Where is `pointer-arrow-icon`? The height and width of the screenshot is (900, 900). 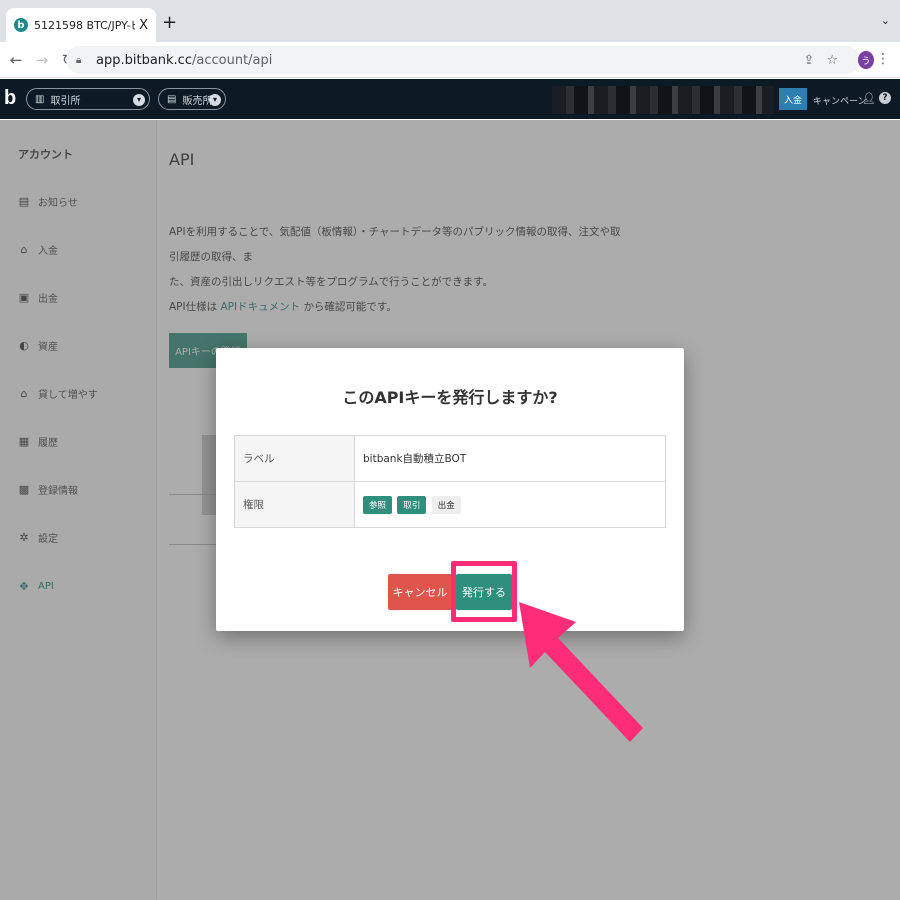
pointer-arrow-icon is located at coordinates (581, 672).